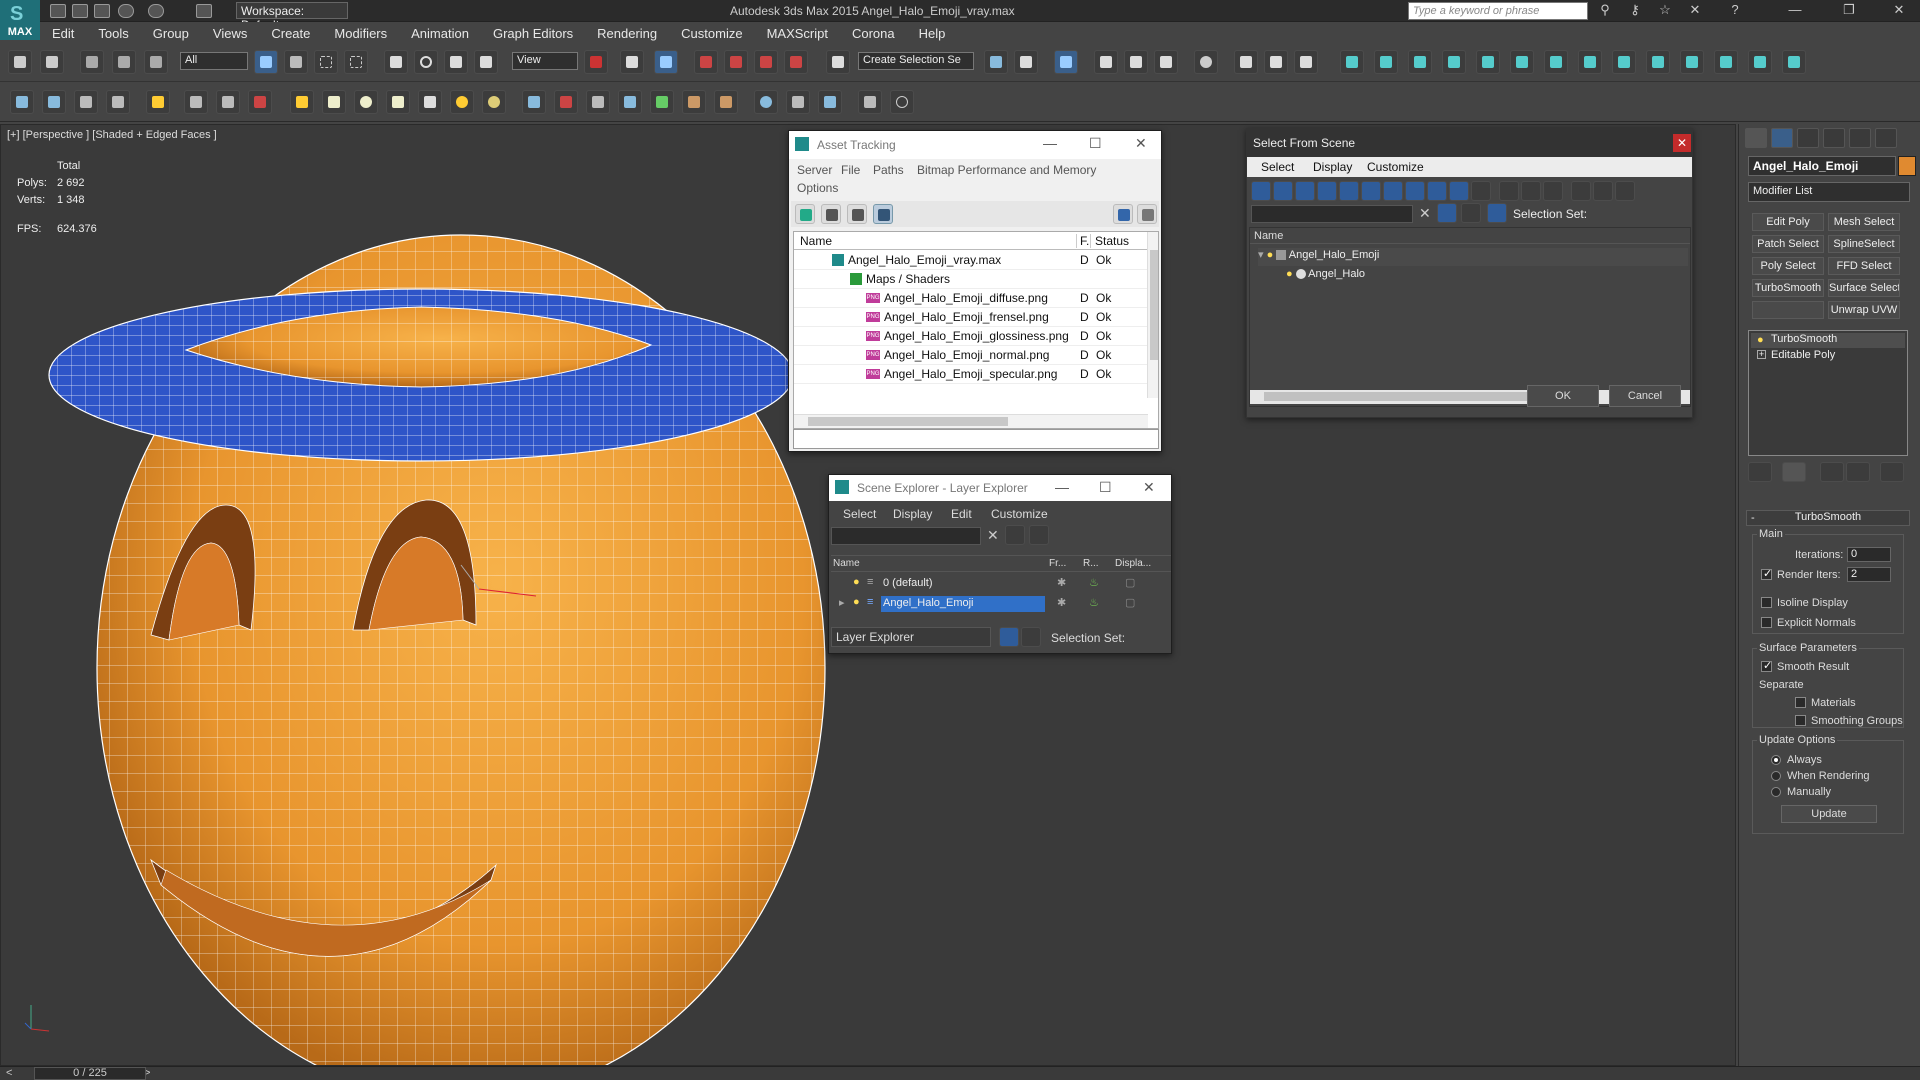 The height and width of the screenshot is (1080, 1920). Describe the element at coordinates (1800, 702) in the screenshot. I see `materials-checkbox` at that location.